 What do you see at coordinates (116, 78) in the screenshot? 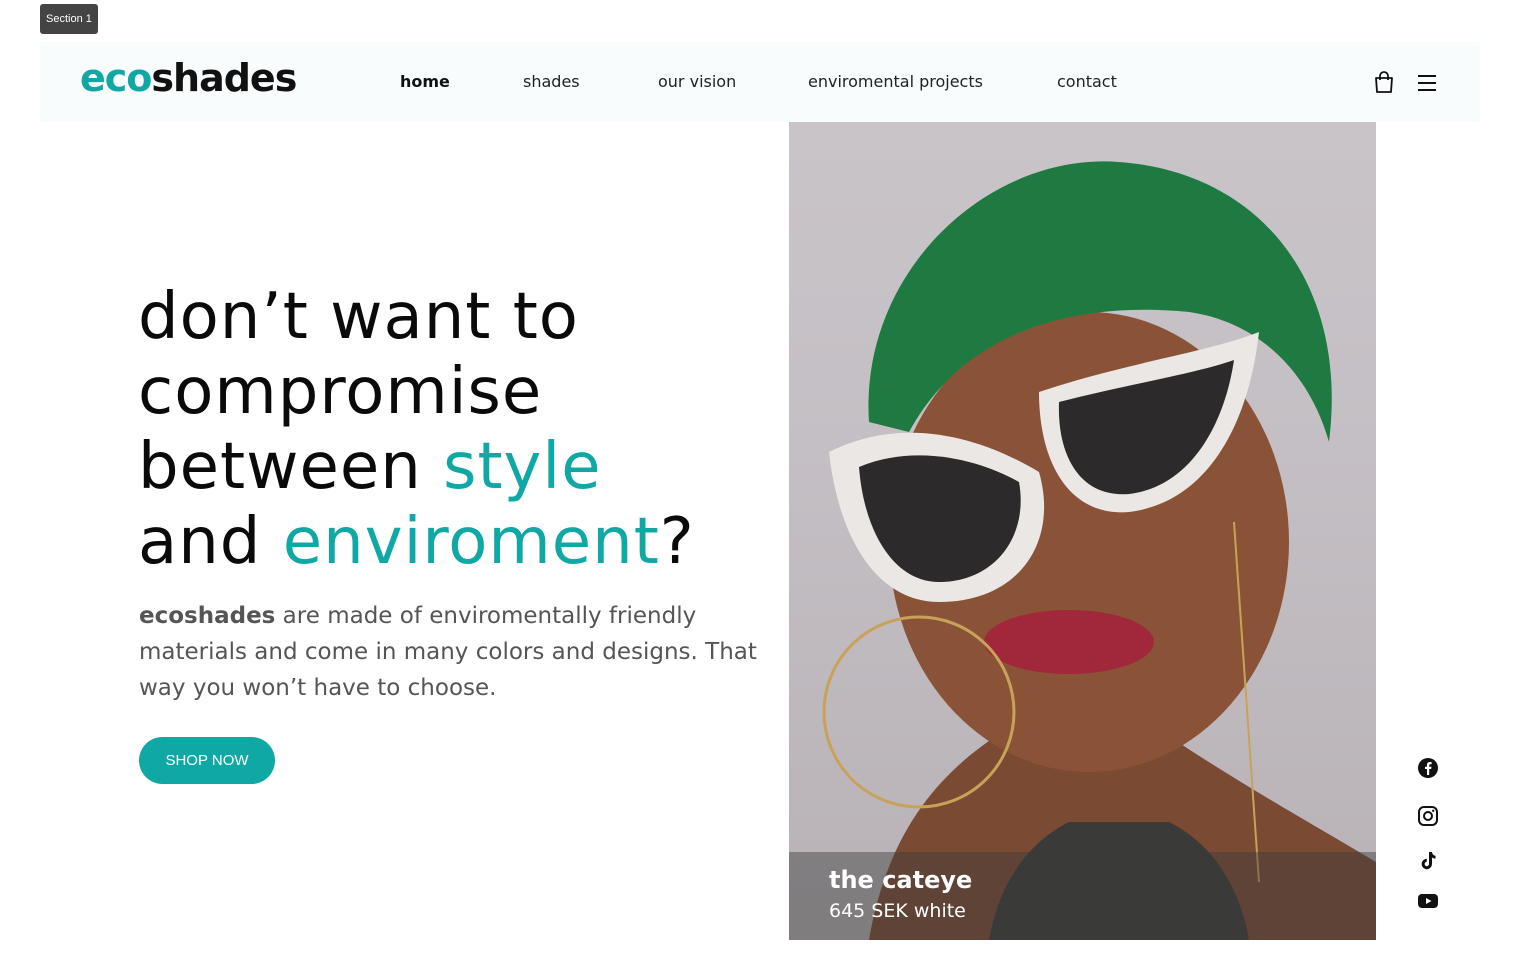
I see `logo-eco: eco` at bounding box center [116, 78].